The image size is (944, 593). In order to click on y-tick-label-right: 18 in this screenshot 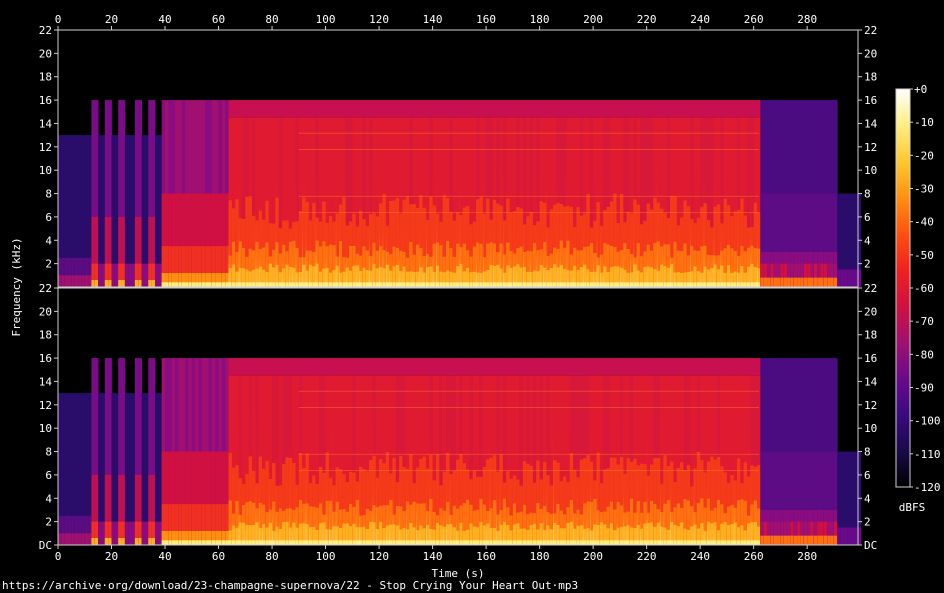, I will do `click(870, 335)`.